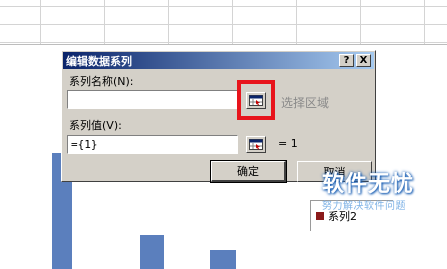 The image size is (447, 269). I want to click on series-value-preview: = 1, so click(288, 143).